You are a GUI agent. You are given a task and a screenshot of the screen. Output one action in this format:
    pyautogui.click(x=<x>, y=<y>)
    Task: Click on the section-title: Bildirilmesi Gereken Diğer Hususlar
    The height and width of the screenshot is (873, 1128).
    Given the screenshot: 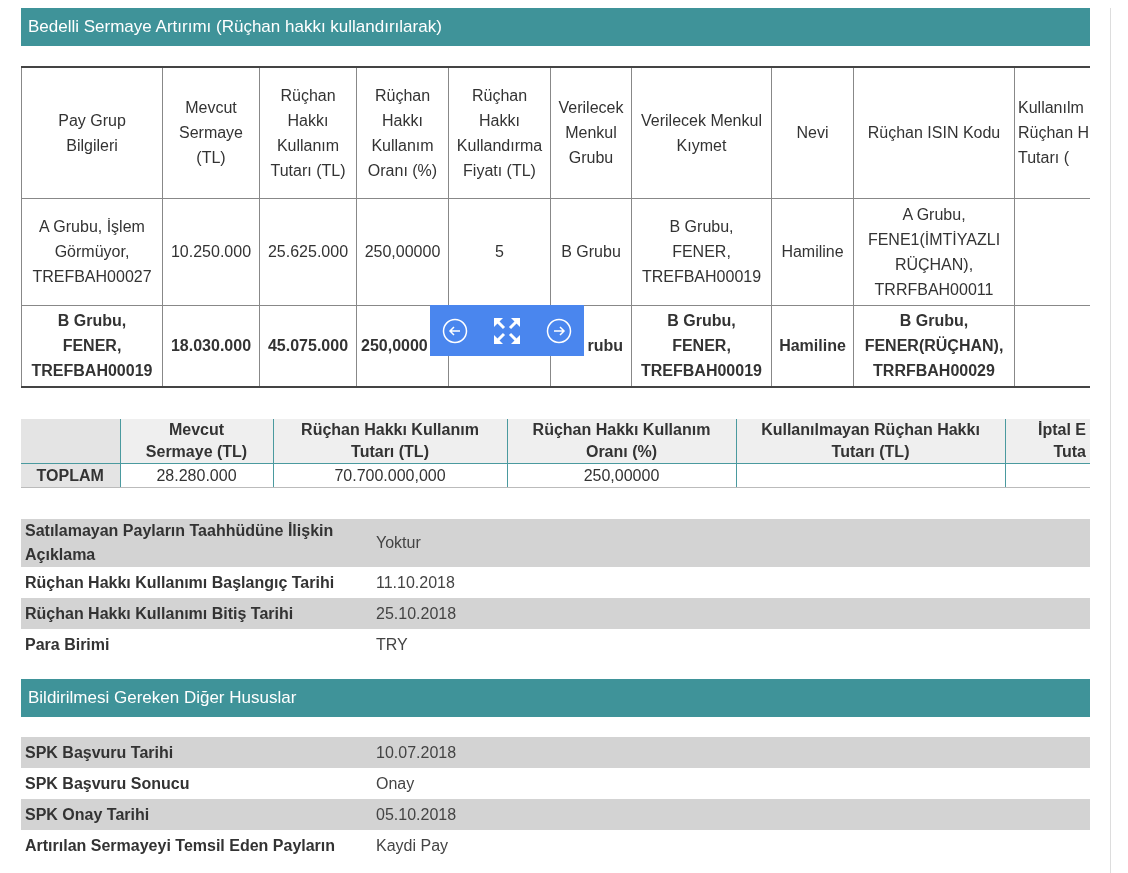 What is the action you would take?
    pyautogui.click(x=555, y=698)
    